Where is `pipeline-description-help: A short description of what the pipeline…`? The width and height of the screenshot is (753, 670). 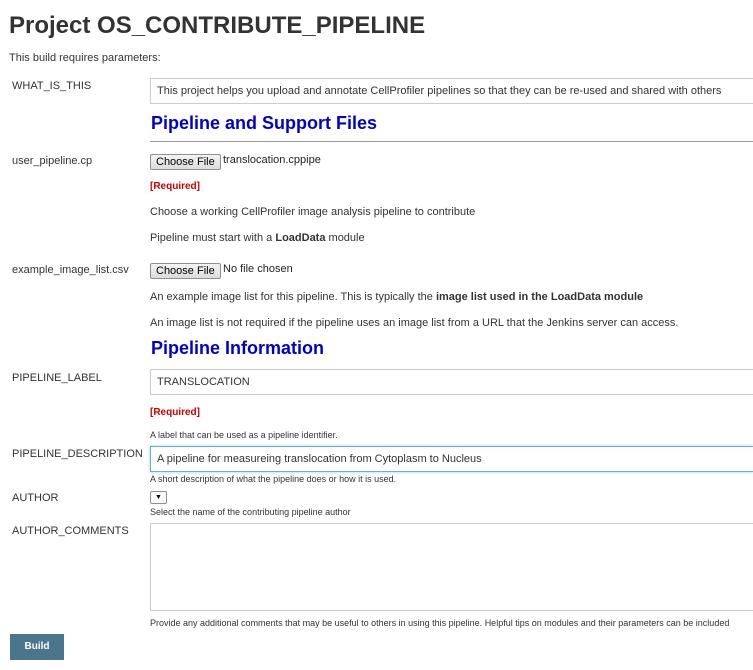
pipeline-description-help: A short description of what the pipeline… is located at coordinates (273, 479).